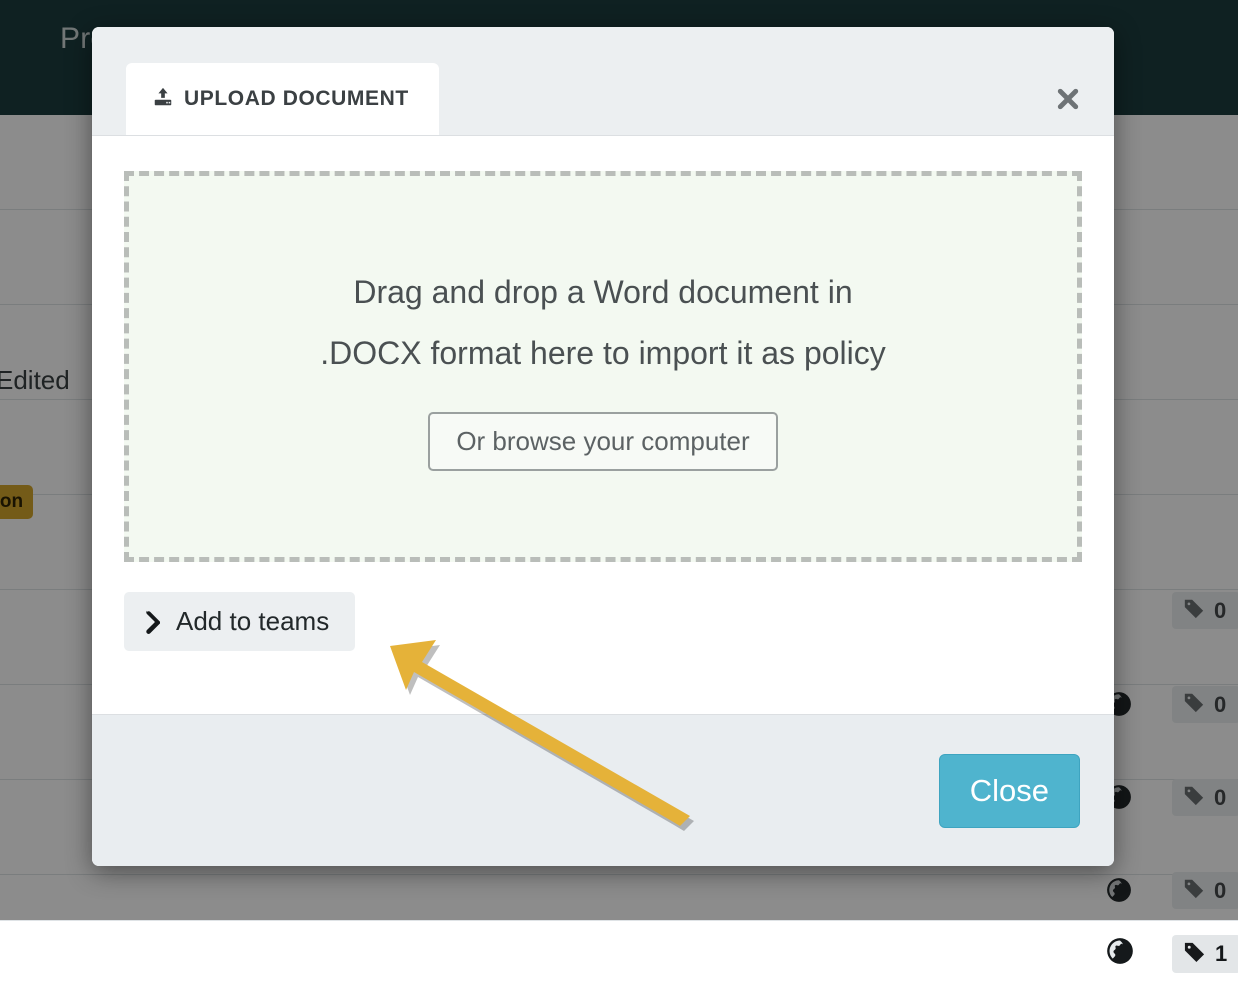  What do you see at coordinates (619, 953) in the screenshot?
I see `table-row: 1` at bounding box center [619, 953].